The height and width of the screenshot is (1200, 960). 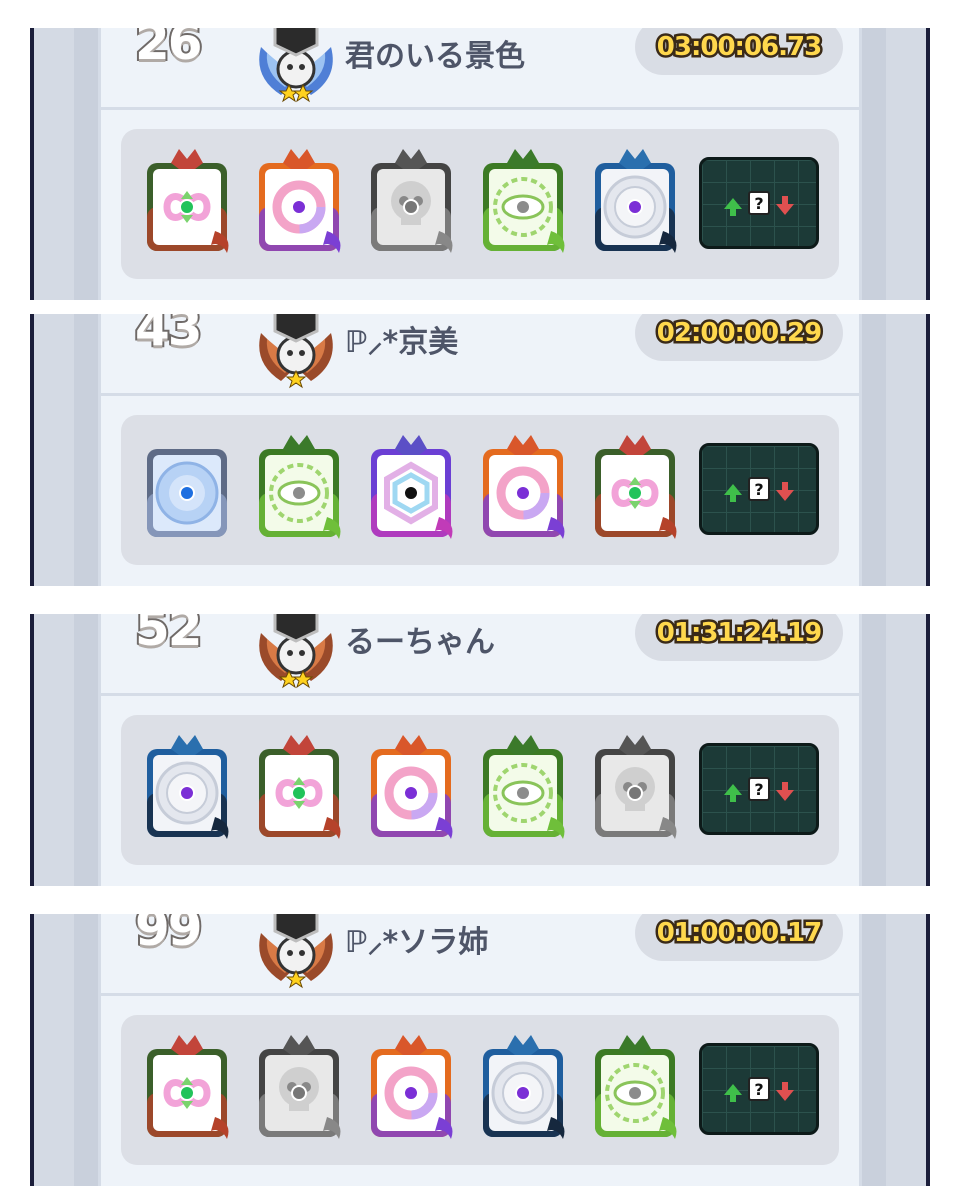 What do you see at coordinates (435, 56) in the screenshot?
I see `player-name: 君のいる景色` at bounding box center [435, 56].